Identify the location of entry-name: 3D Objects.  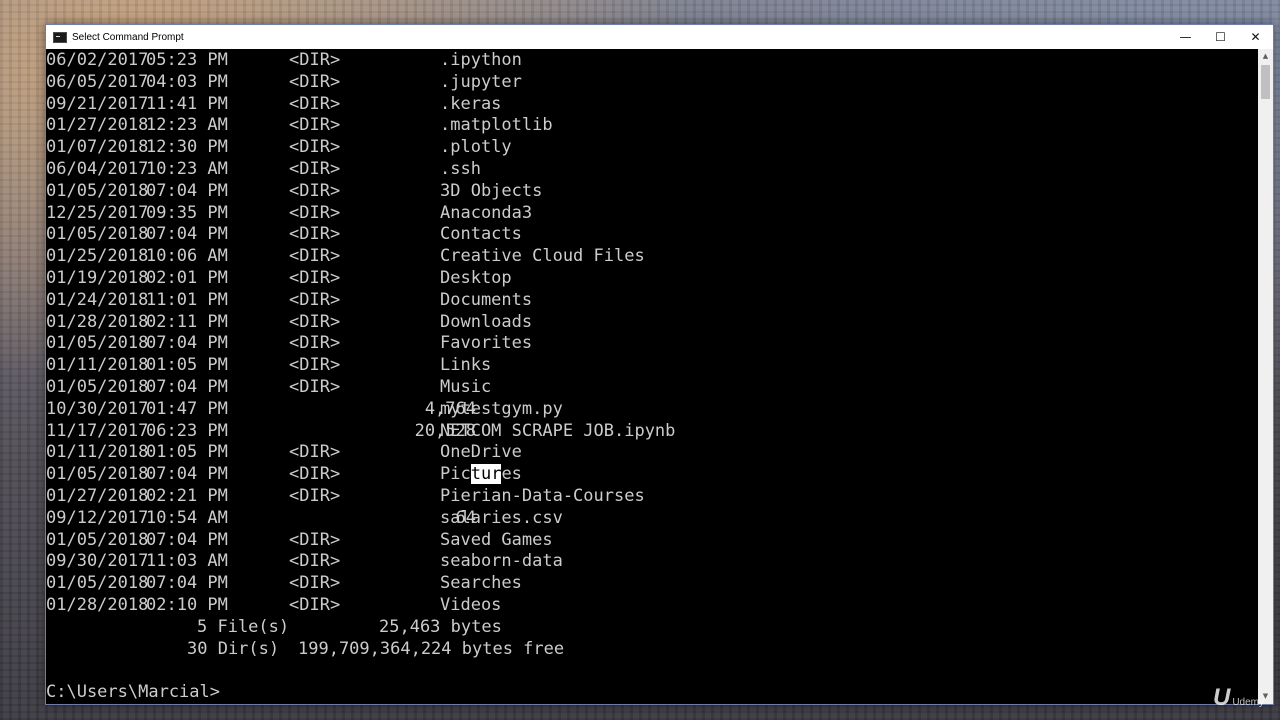
(491, 190).